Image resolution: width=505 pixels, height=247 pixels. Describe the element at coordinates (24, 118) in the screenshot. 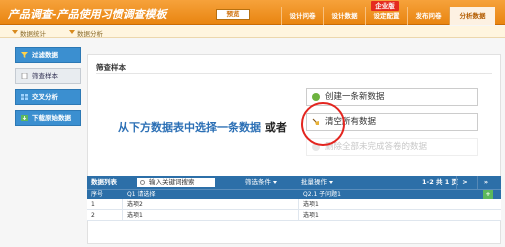

I see `download-icon` at that location.